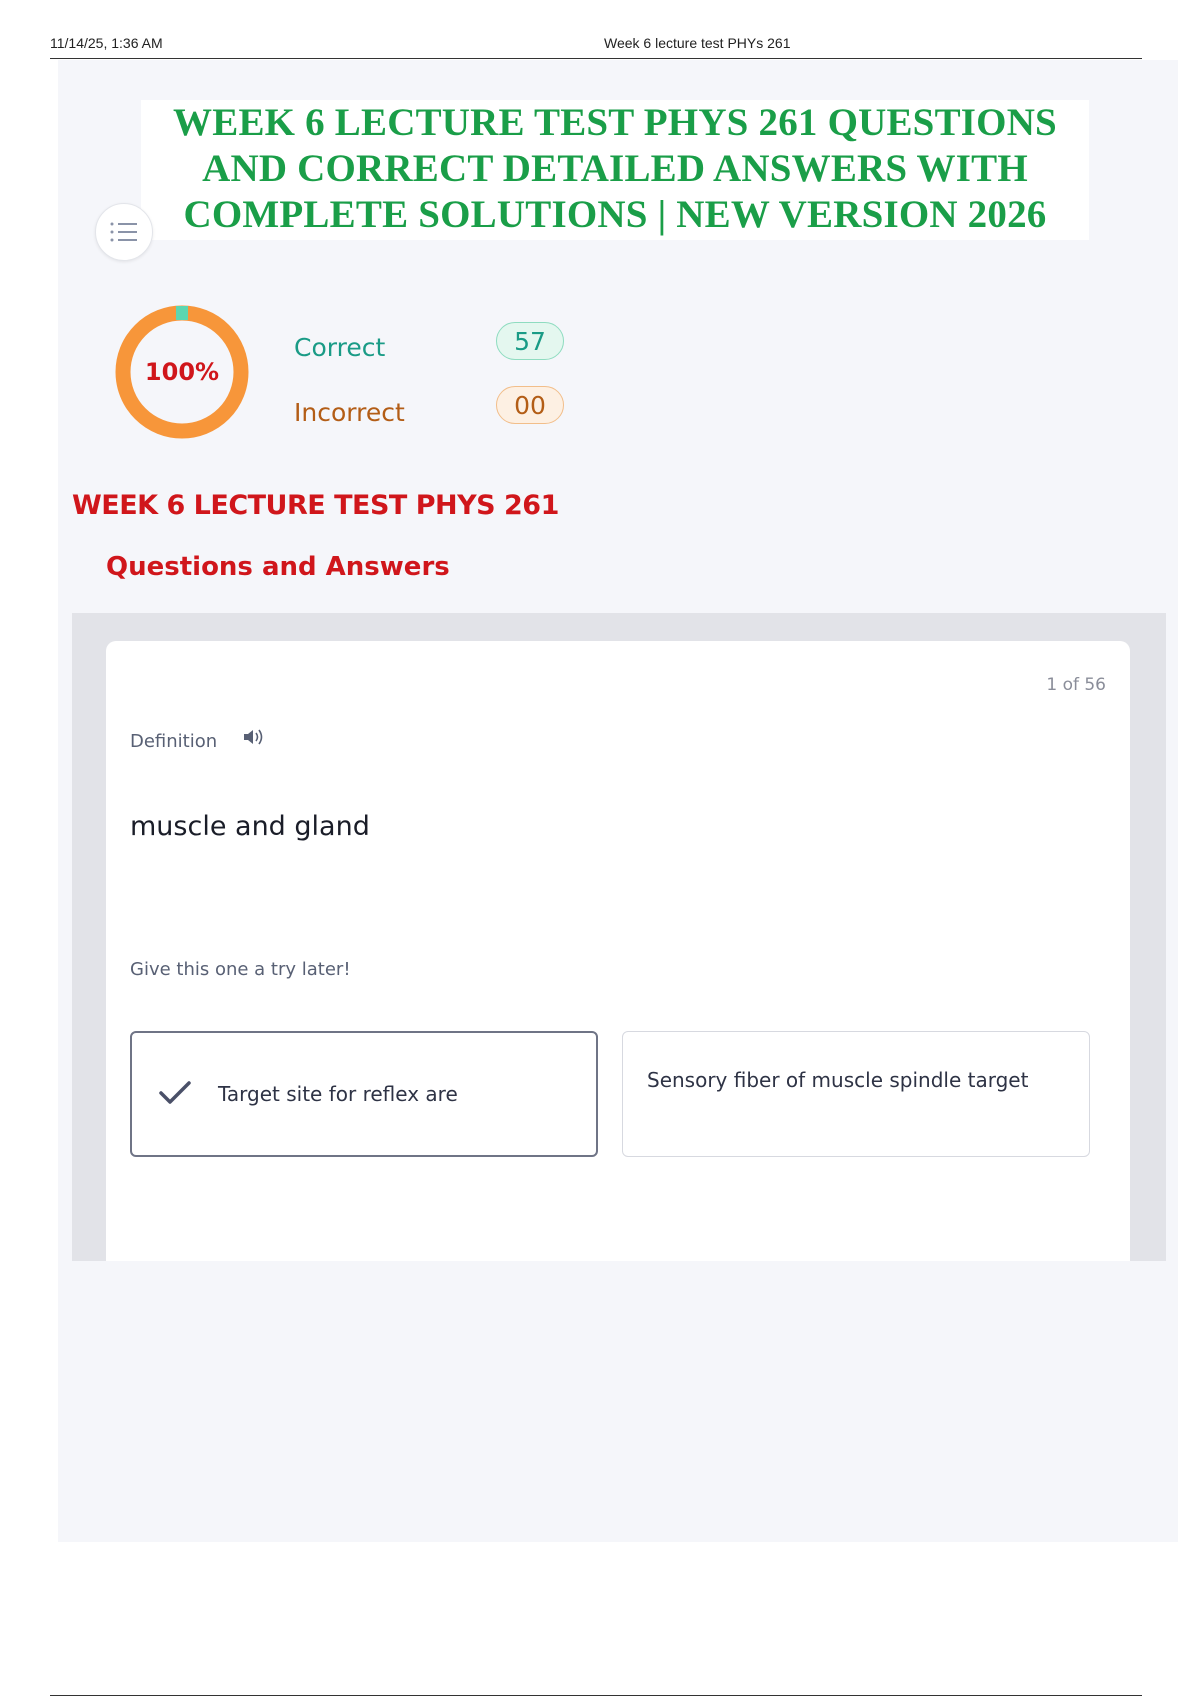 This screenshot has height=1700, width=1200. What do you see at coordinates (615, 214) in the screenshot?
I see `banner-line: COMPLETE SOLUTIONS | NEW VERSION 2026` at bounding box center [615, 214].